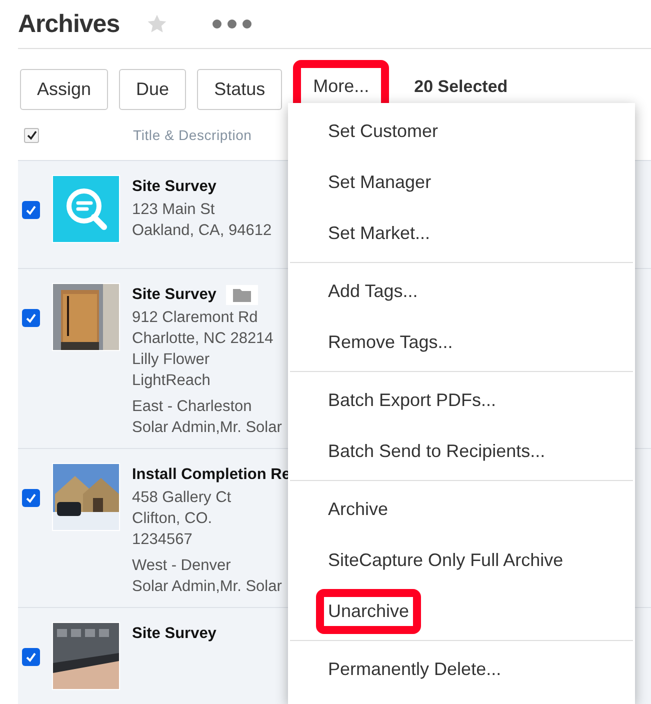 This screenshot has width=651, height=704. What do you see at coordinates (163, 540) in the screenshot?
I see `item-detail: 1234567` at bounding box center [163, 540].